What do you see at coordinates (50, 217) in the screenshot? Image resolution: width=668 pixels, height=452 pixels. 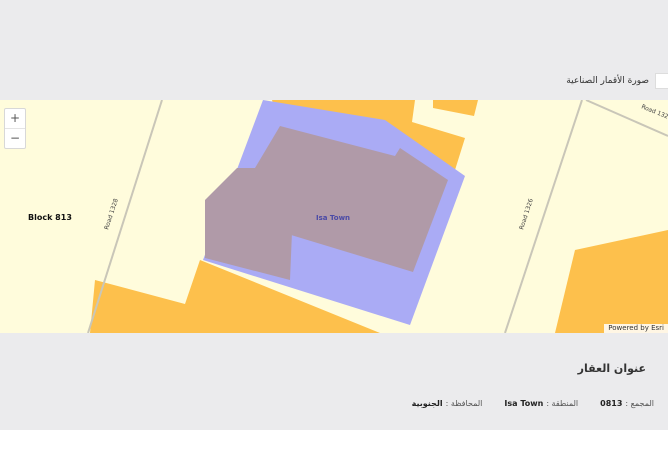 I see `block-label: Block 813` at bounding box center [50, 217].